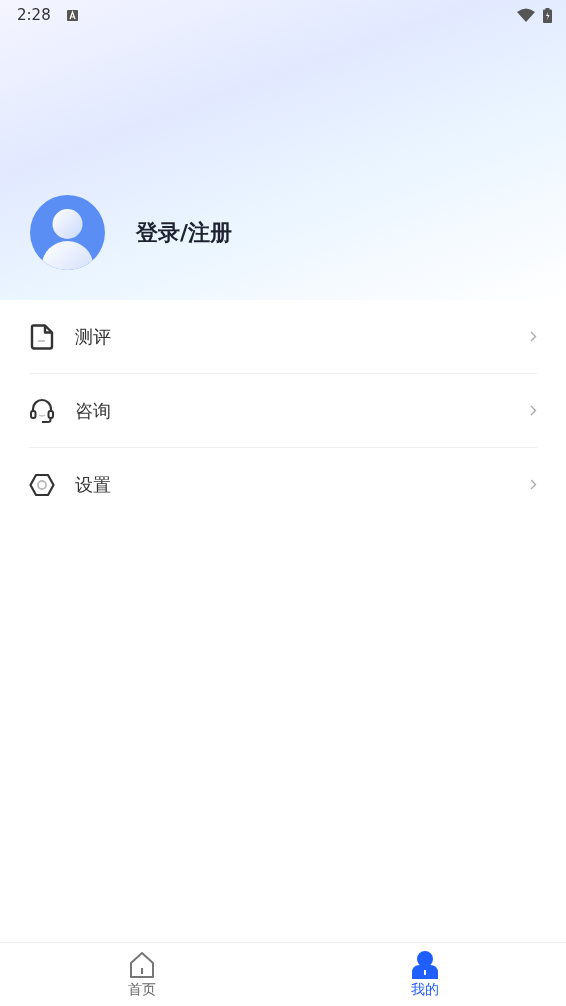 The image size is (566, 1006). I want to click on menu-item: 测评, so click(283, 337).